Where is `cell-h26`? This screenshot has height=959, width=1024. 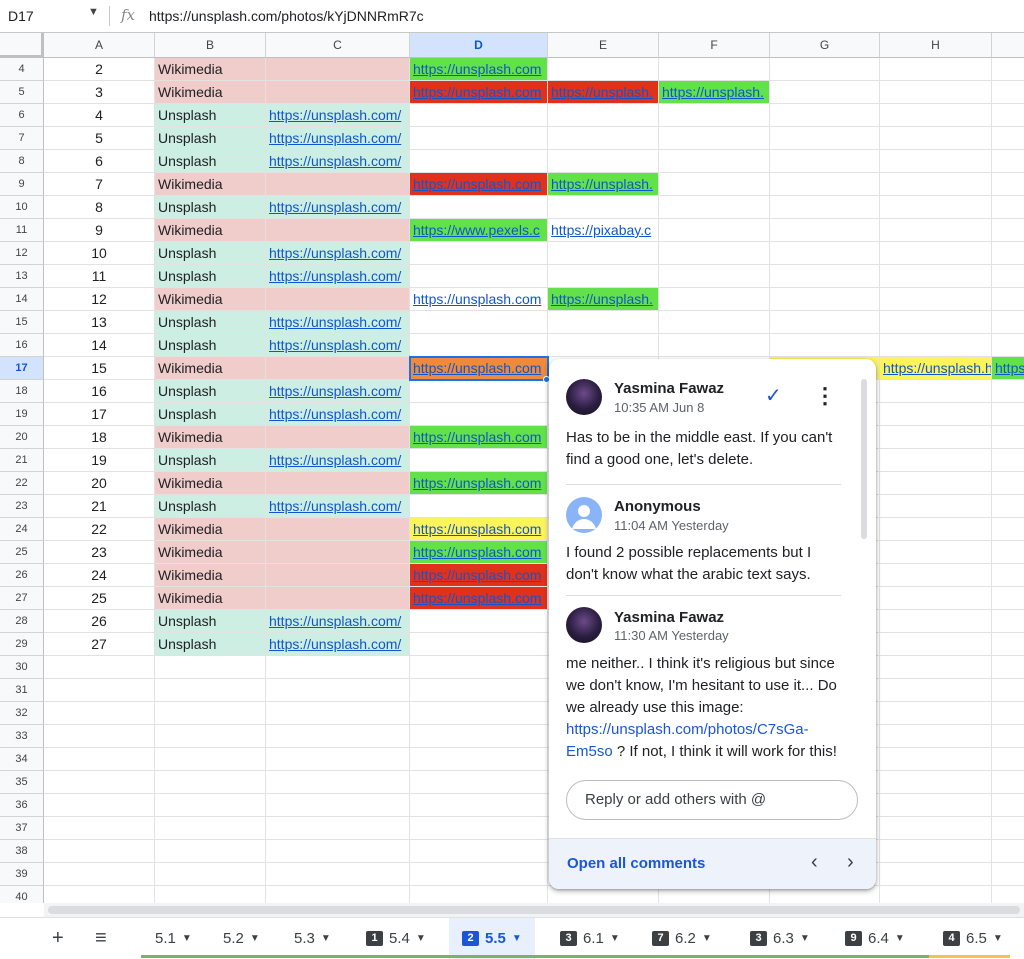 cell-h26 is located at coordinates (936, 575).